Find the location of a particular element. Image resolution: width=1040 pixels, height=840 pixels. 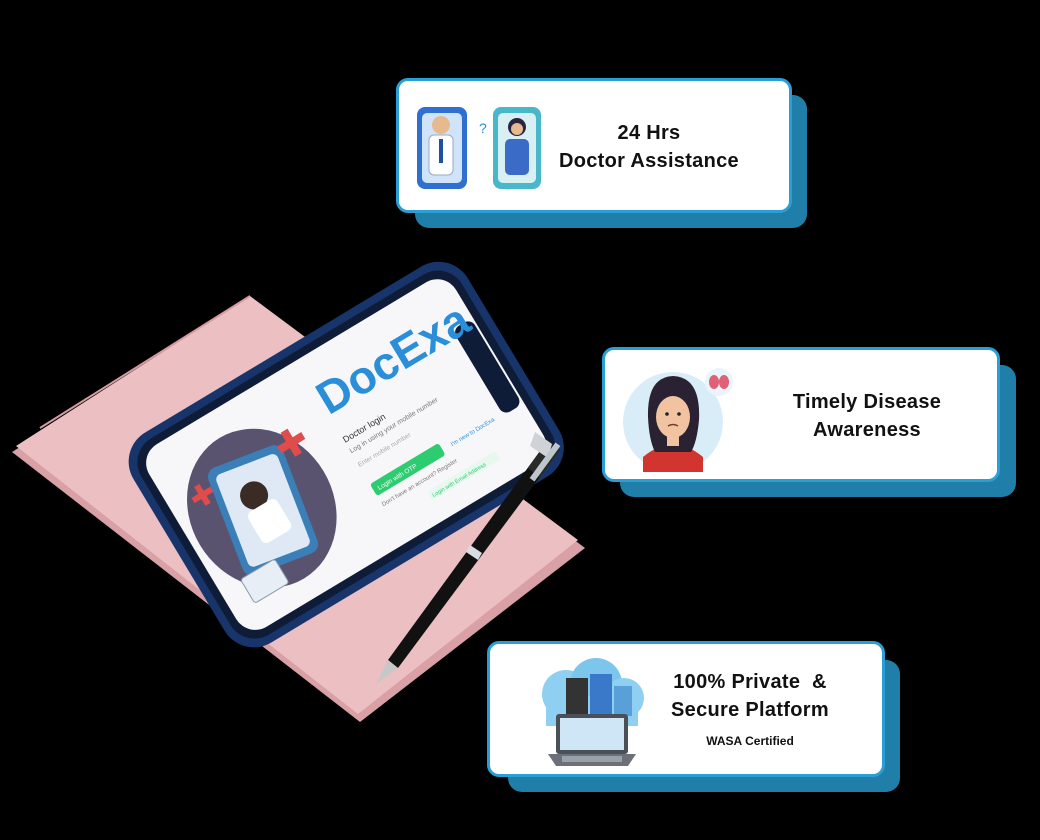

card-1-line-2: Doctor Assistance is located at coordinates (649, 161).